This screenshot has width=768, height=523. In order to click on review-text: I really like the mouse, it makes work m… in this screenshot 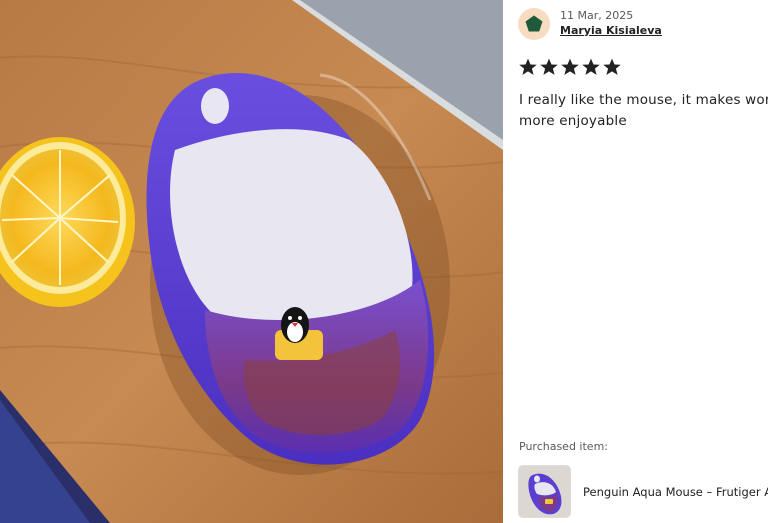, I will do `click(643, 110)`.